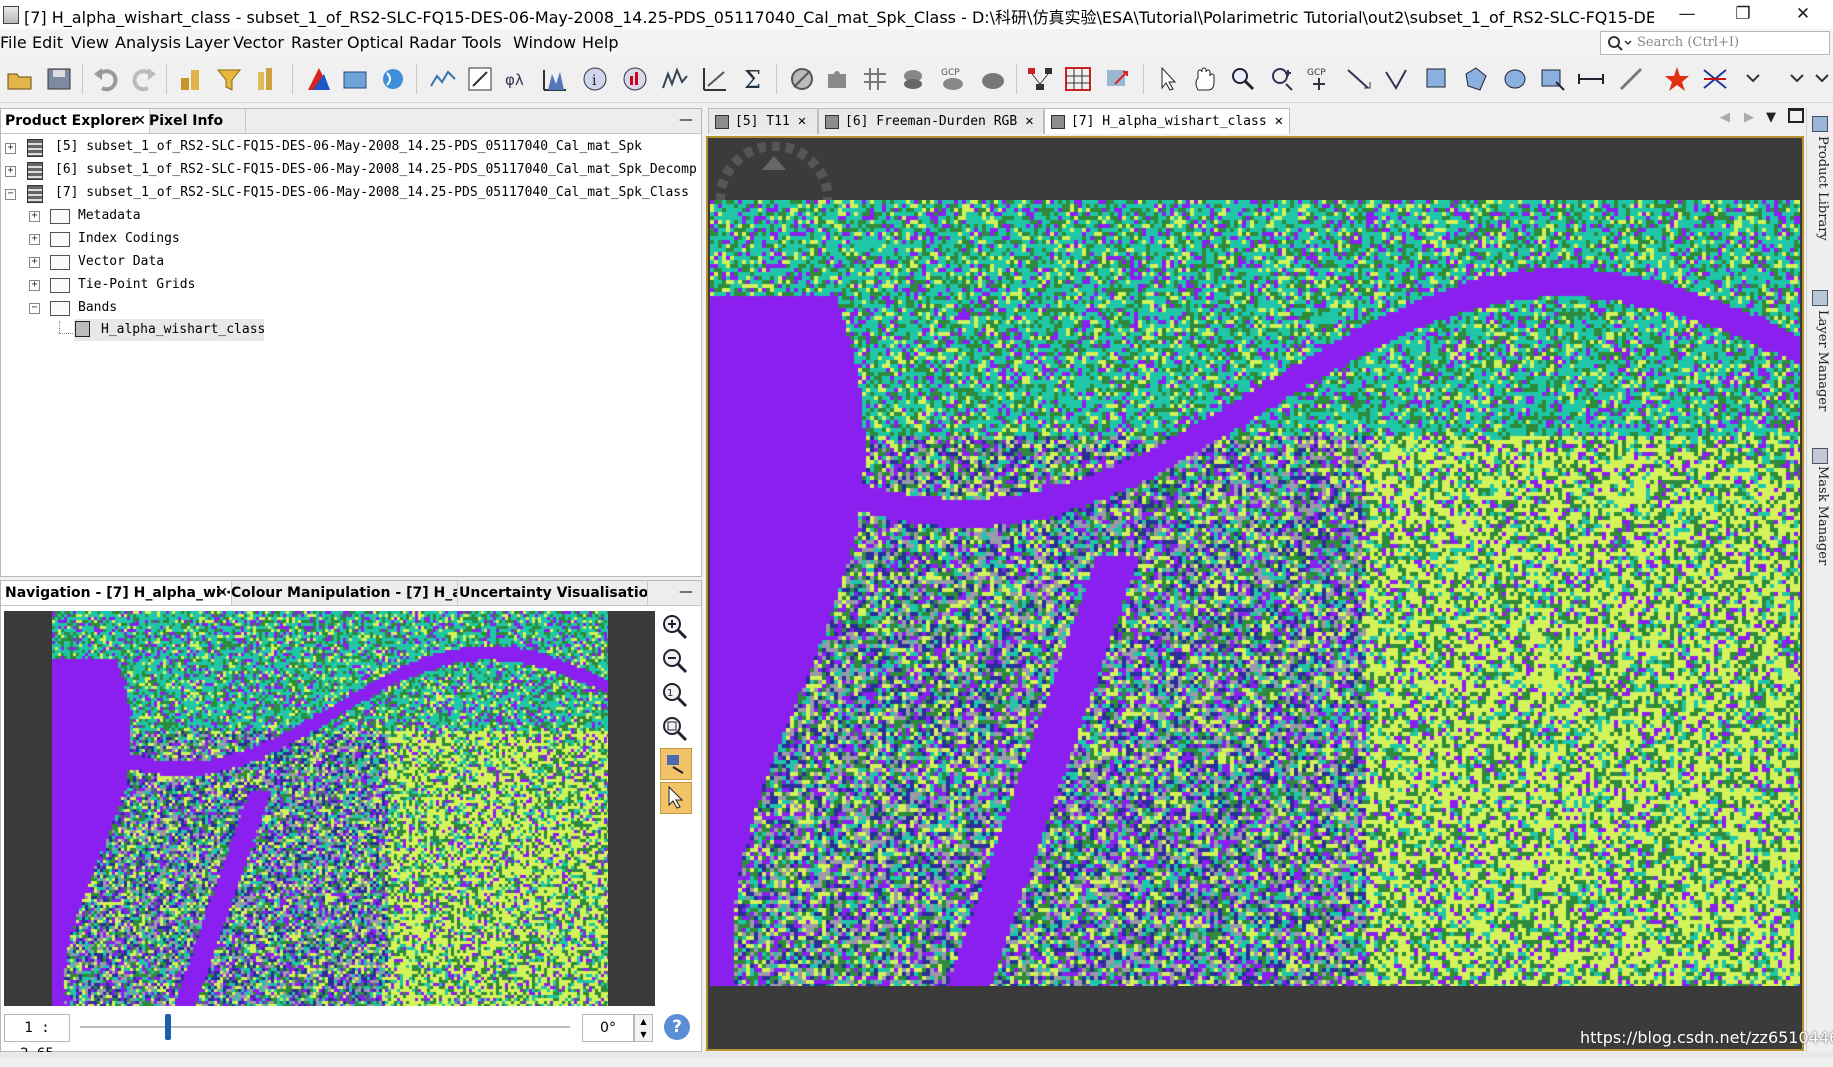  Describe the element at coordinates (1749, 117) in the screenshot. I see `scroll-tabs-right-icon: ▶` at that location.